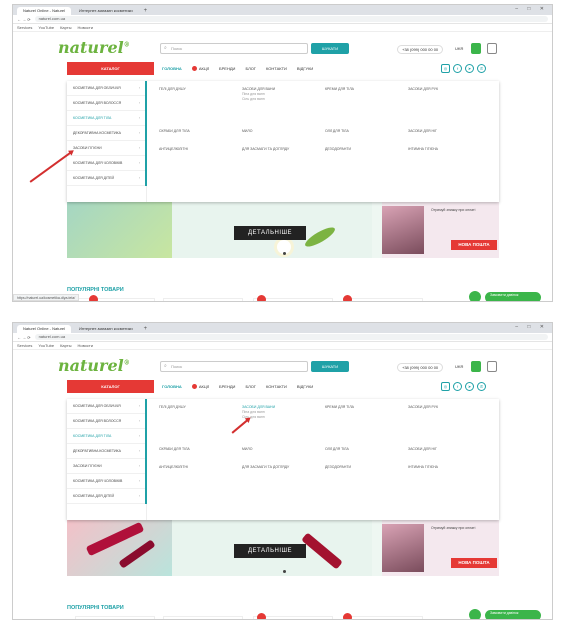 The width and height of the screenshot is (565, 627). Describe the element at coordinates (44, 329) in the screenshot. I see `browser-tab: Naturel Online - Naturel` at that location.